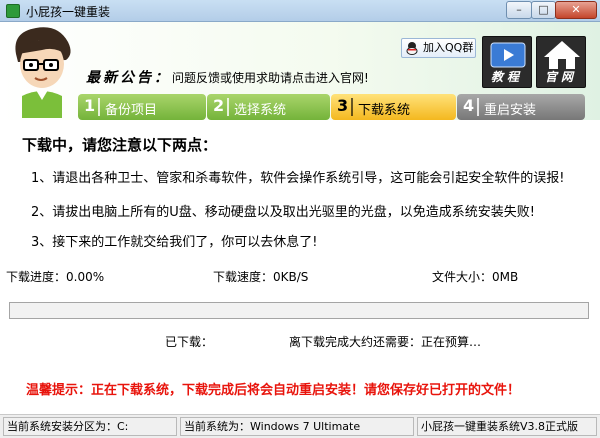 The height and width of the screenshot is (438, 600). What do you see at coordinates (543, 10) in the screenshot?
I see `maximize-button: □` at bounding box center [543, 10].